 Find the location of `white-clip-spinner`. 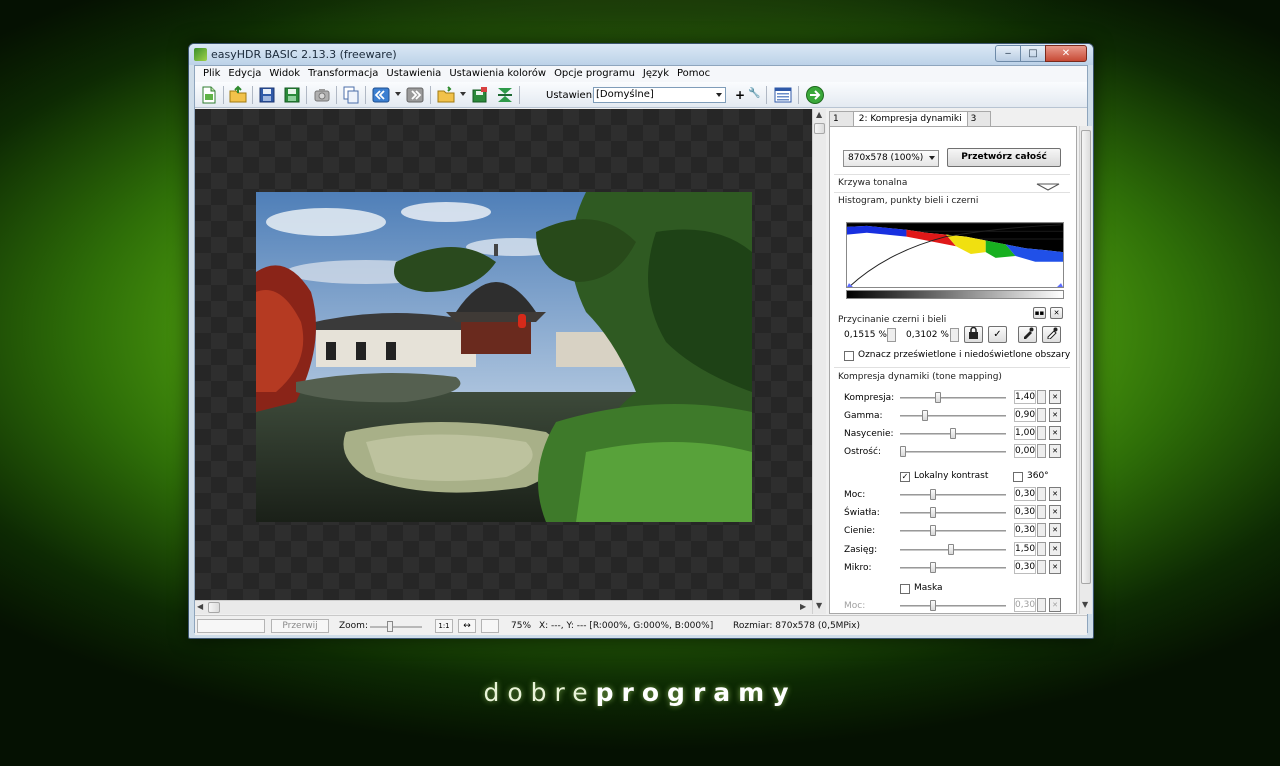

white-clip-spinner is located at coordinates (954, 335).